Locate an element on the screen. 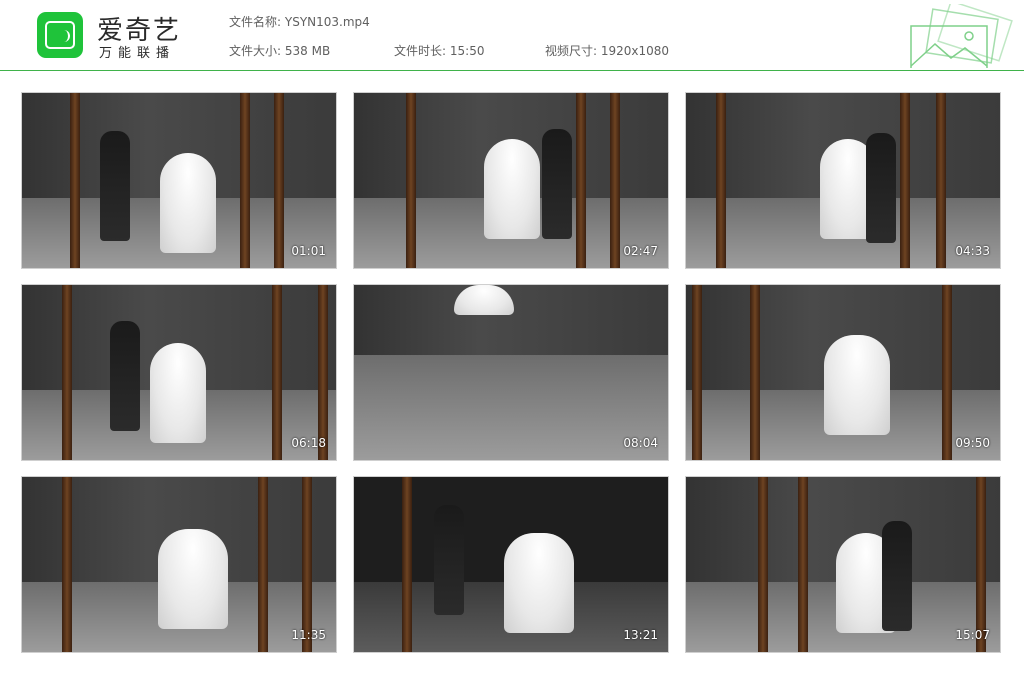  app-logo: 爱奇艺 万能联播 is located at coordinates (117, 36).